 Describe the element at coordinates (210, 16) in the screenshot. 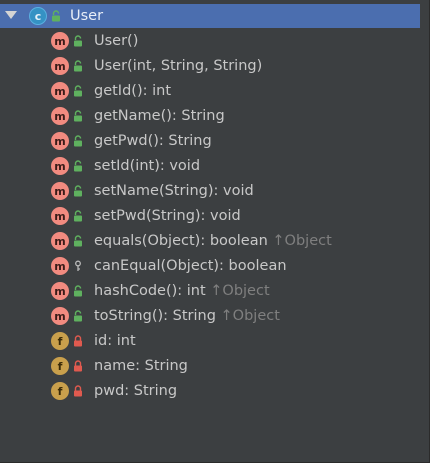

I see `tree-node-class-user: c User` at that location.